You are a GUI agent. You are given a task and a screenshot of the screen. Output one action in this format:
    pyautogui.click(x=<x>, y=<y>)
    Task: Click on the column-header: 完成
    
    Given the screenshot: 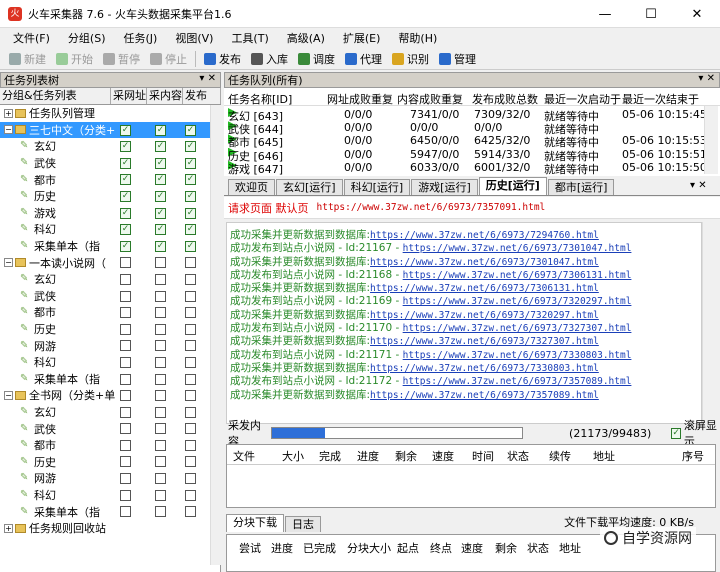 What is the action you would take?
    pyautogui.click(x=330, y=456)
    